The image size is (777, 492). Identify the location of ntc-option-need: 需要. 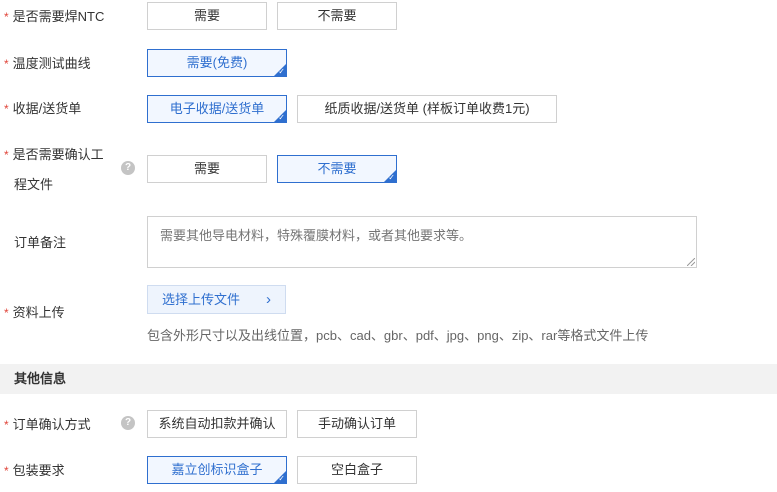
(207, 16).